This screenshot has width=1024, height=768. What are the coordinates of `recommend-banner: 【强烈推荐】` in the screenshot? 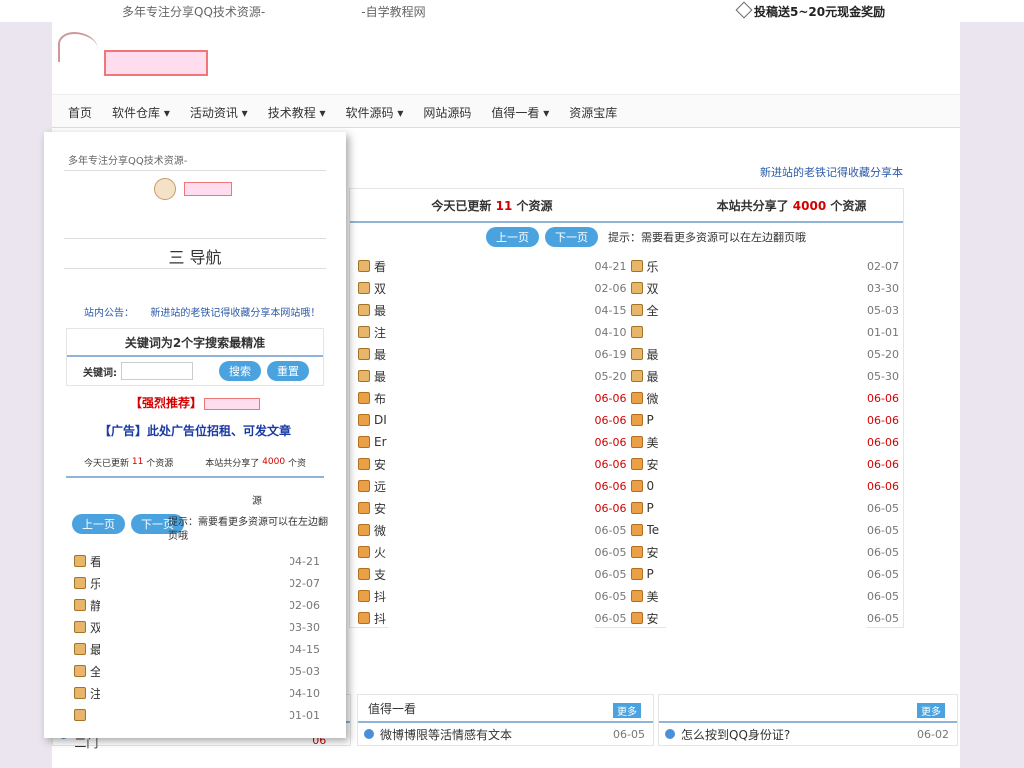 It's located at (195, 402).